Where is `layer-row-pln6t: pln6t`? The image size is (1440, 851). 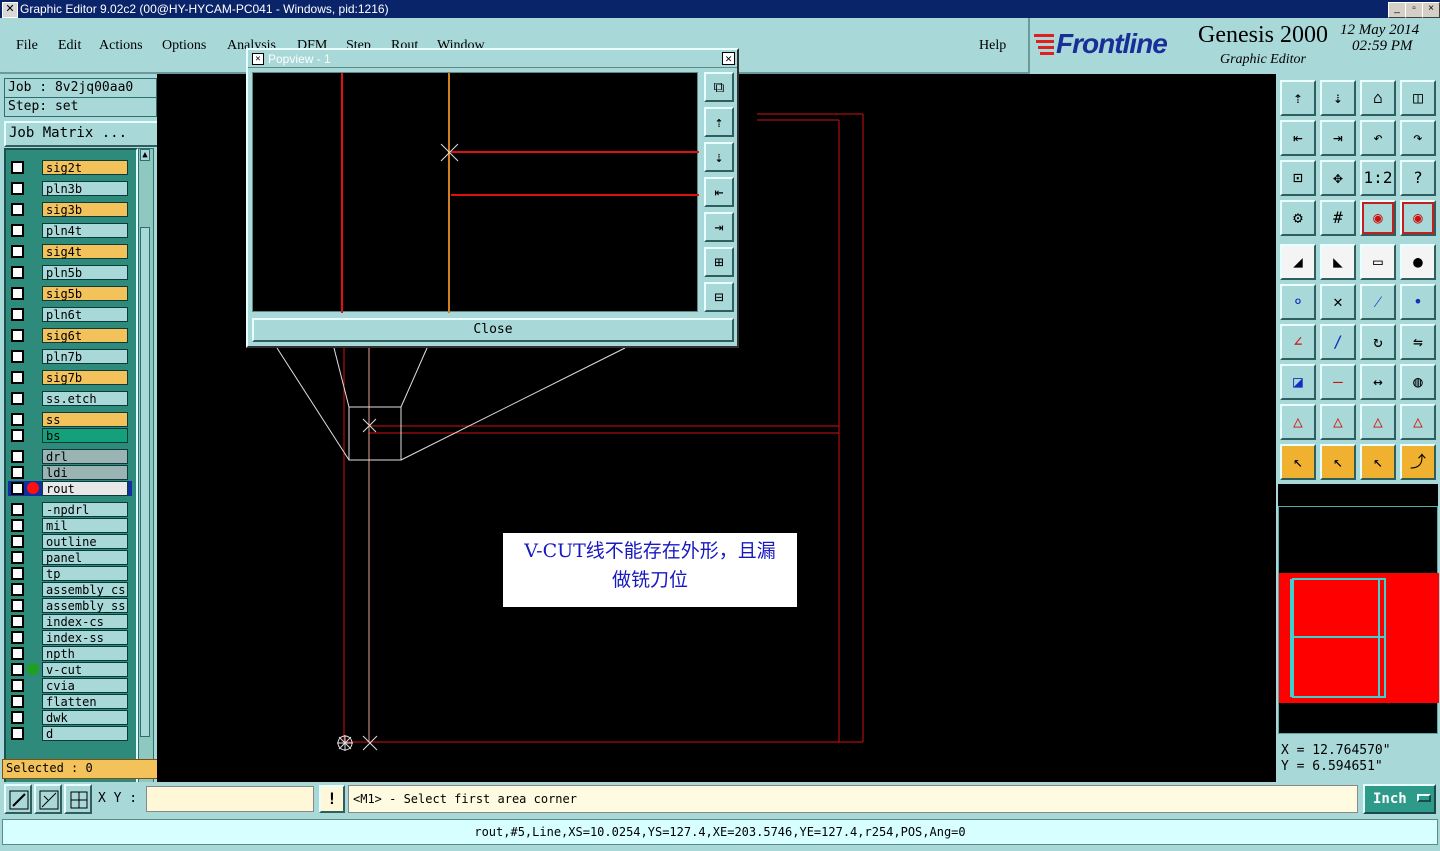 layer-row-pln6t: pln6t is located at coordinates (70, 314).